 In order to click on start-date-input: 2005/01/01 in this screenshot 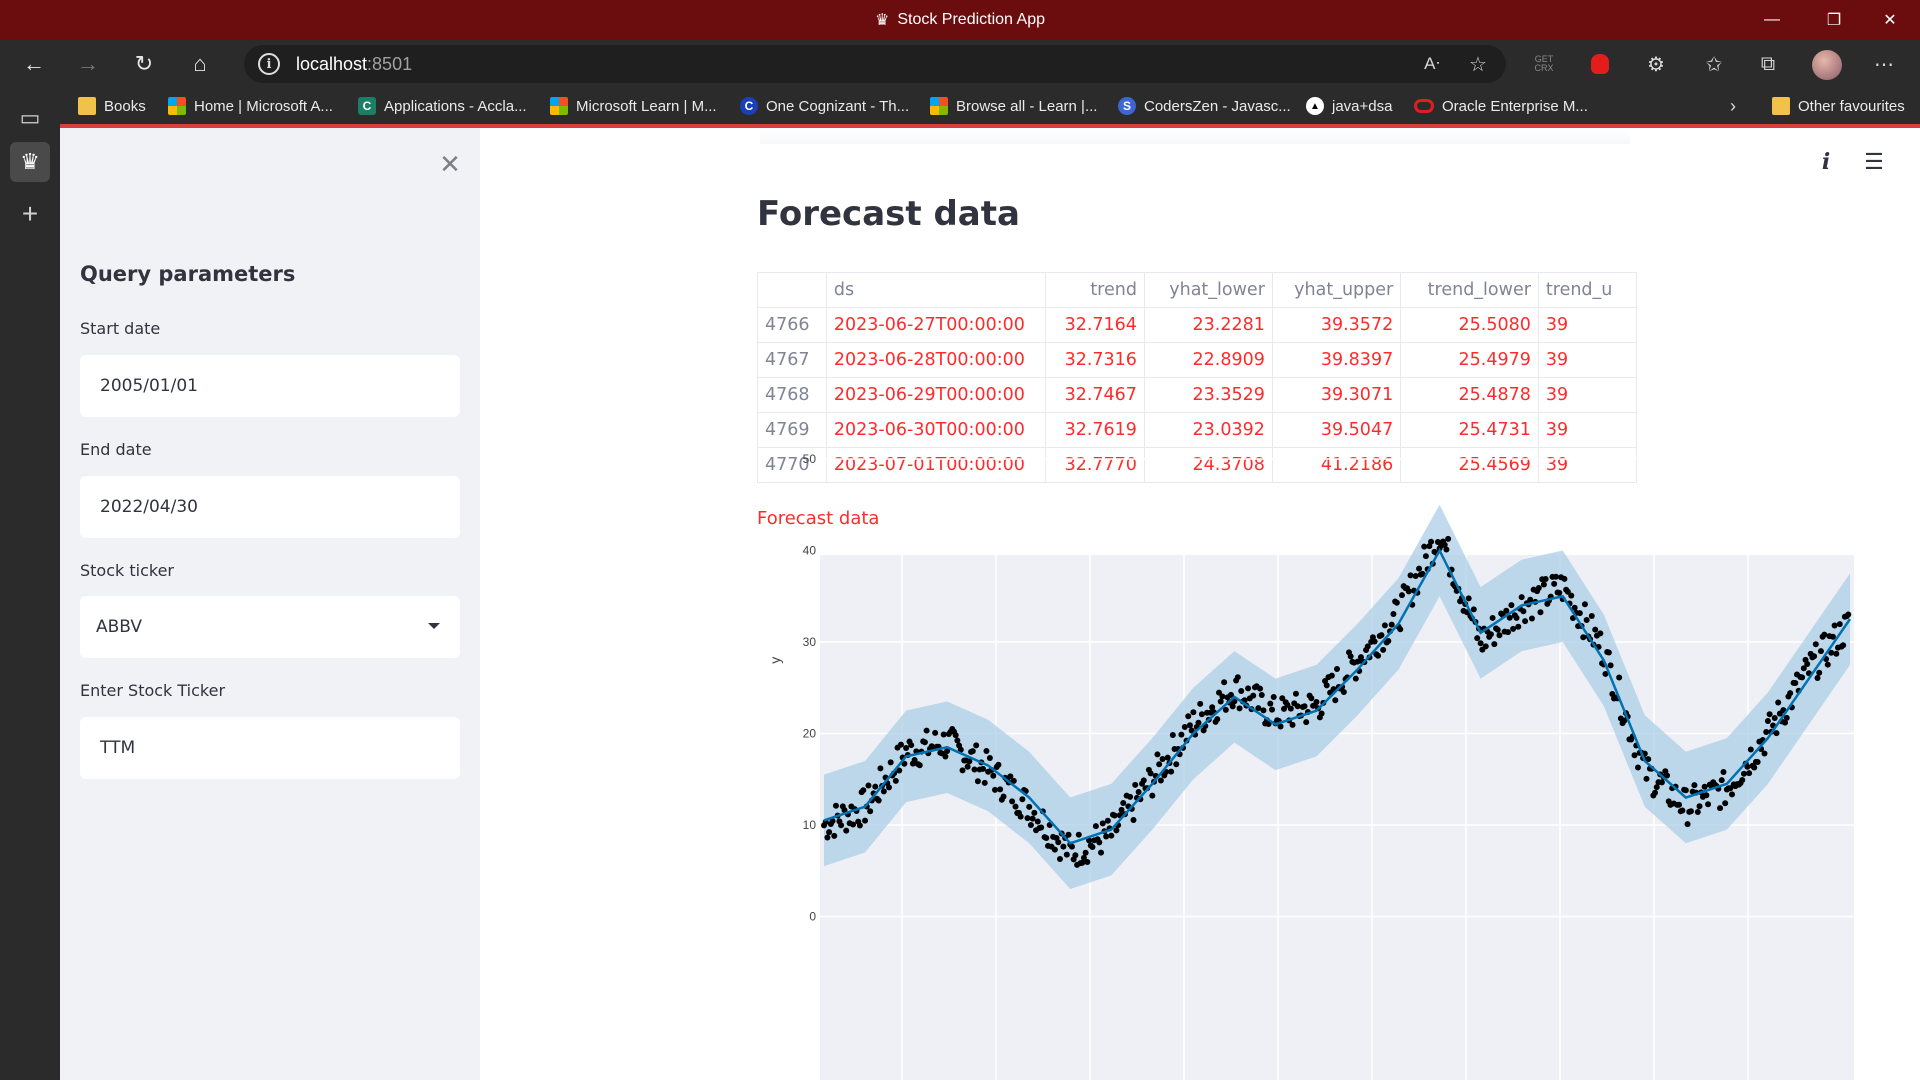, I will do `click(270, 386)`.